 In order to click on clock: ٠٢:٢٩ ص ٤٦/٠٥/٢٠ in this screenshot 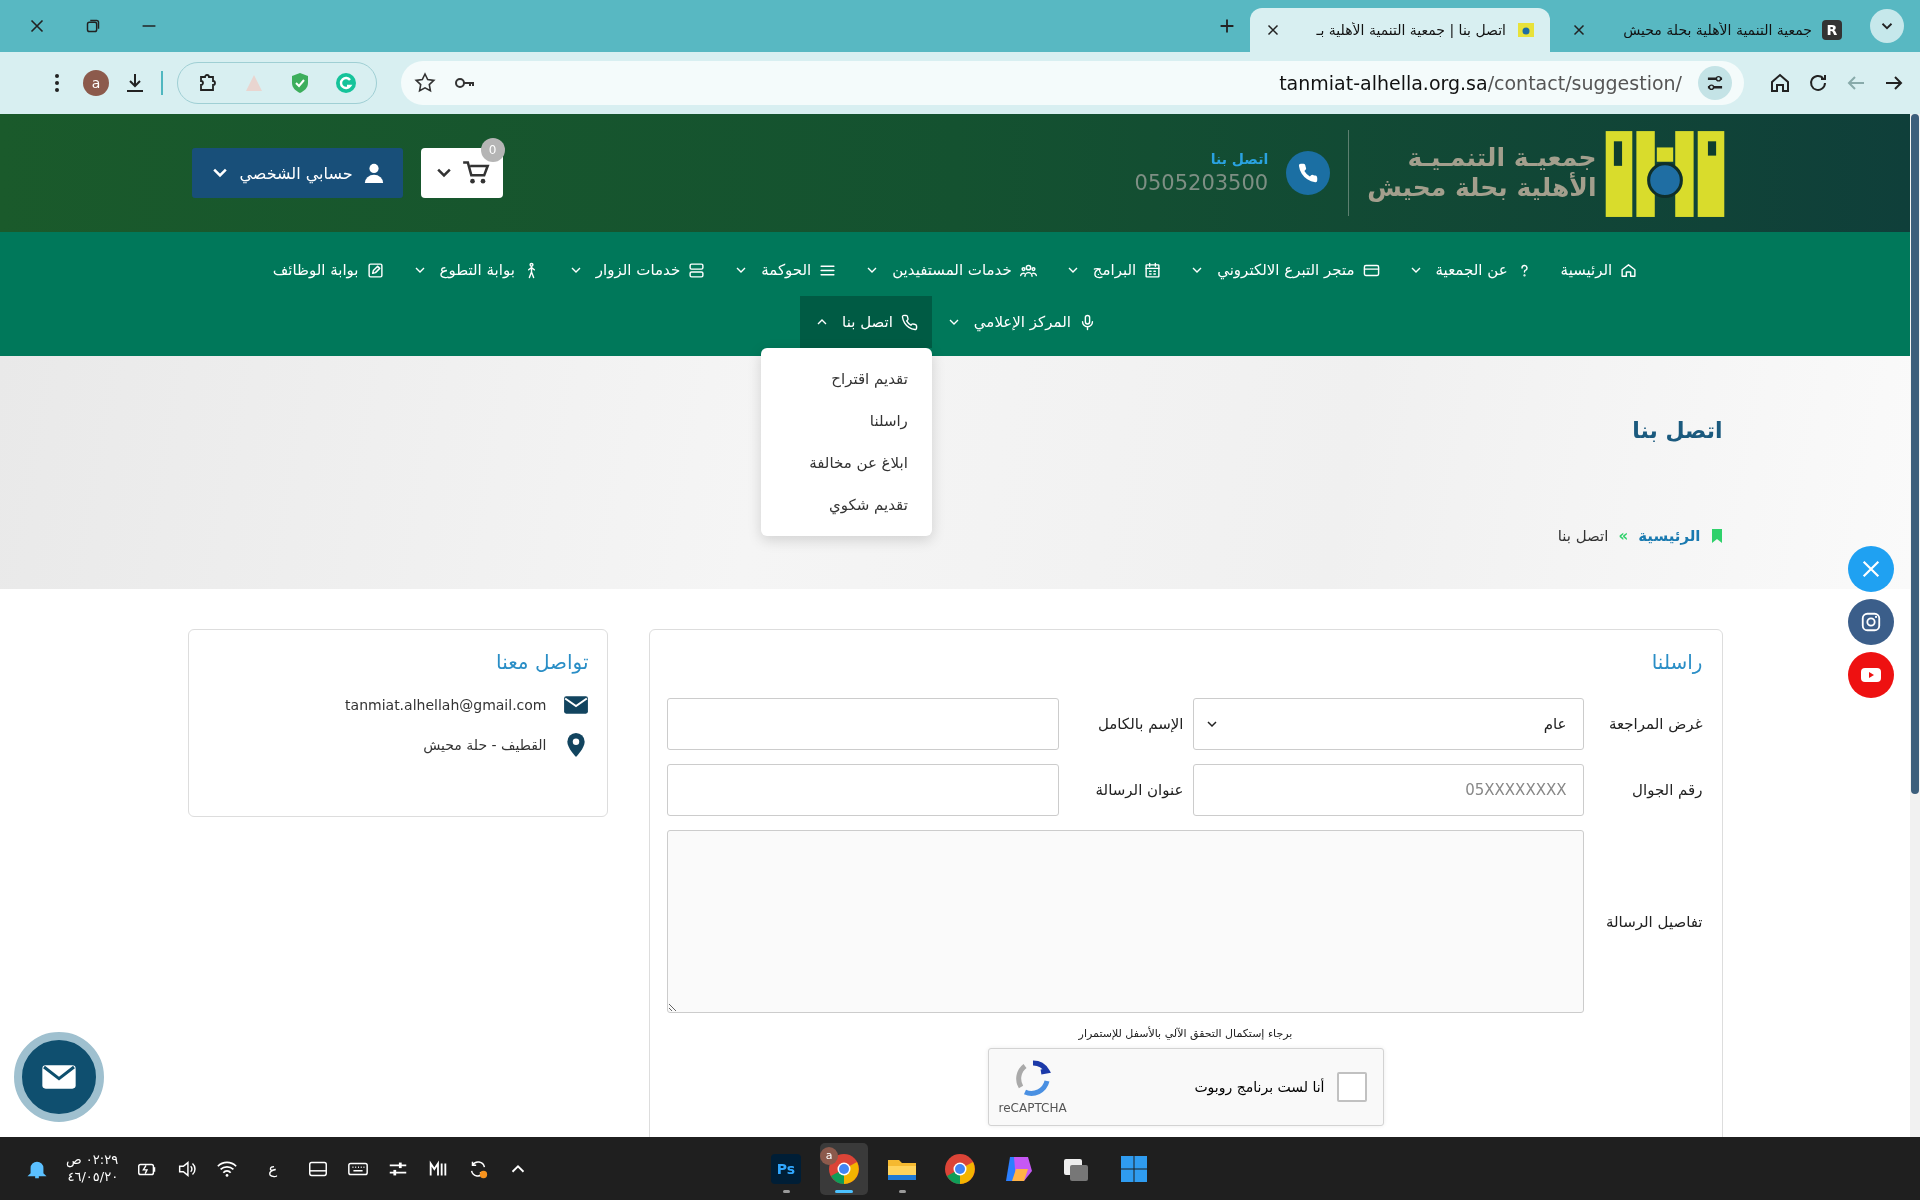, I will do `click(92, 1168)`.